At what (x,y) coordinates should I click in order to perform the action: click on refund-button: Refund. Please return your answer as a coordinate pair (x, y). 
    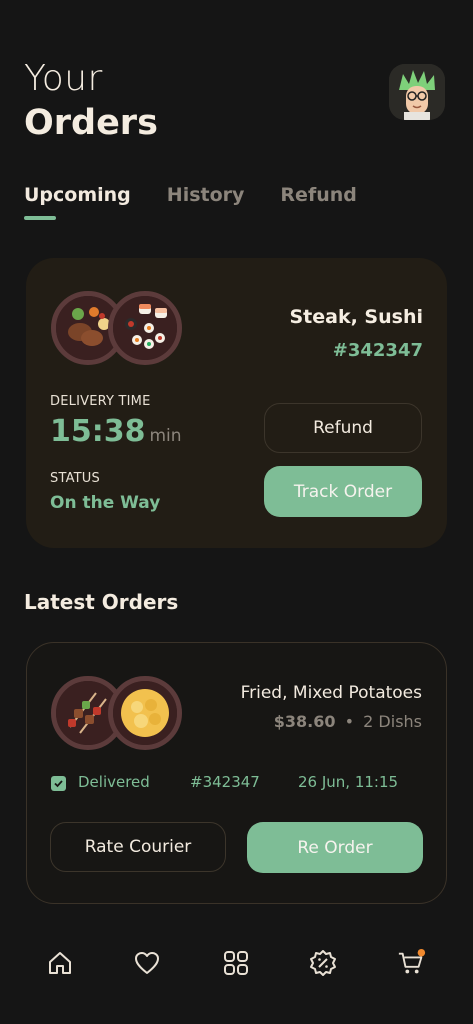
    Looking at the image, I should click on (343, 428).